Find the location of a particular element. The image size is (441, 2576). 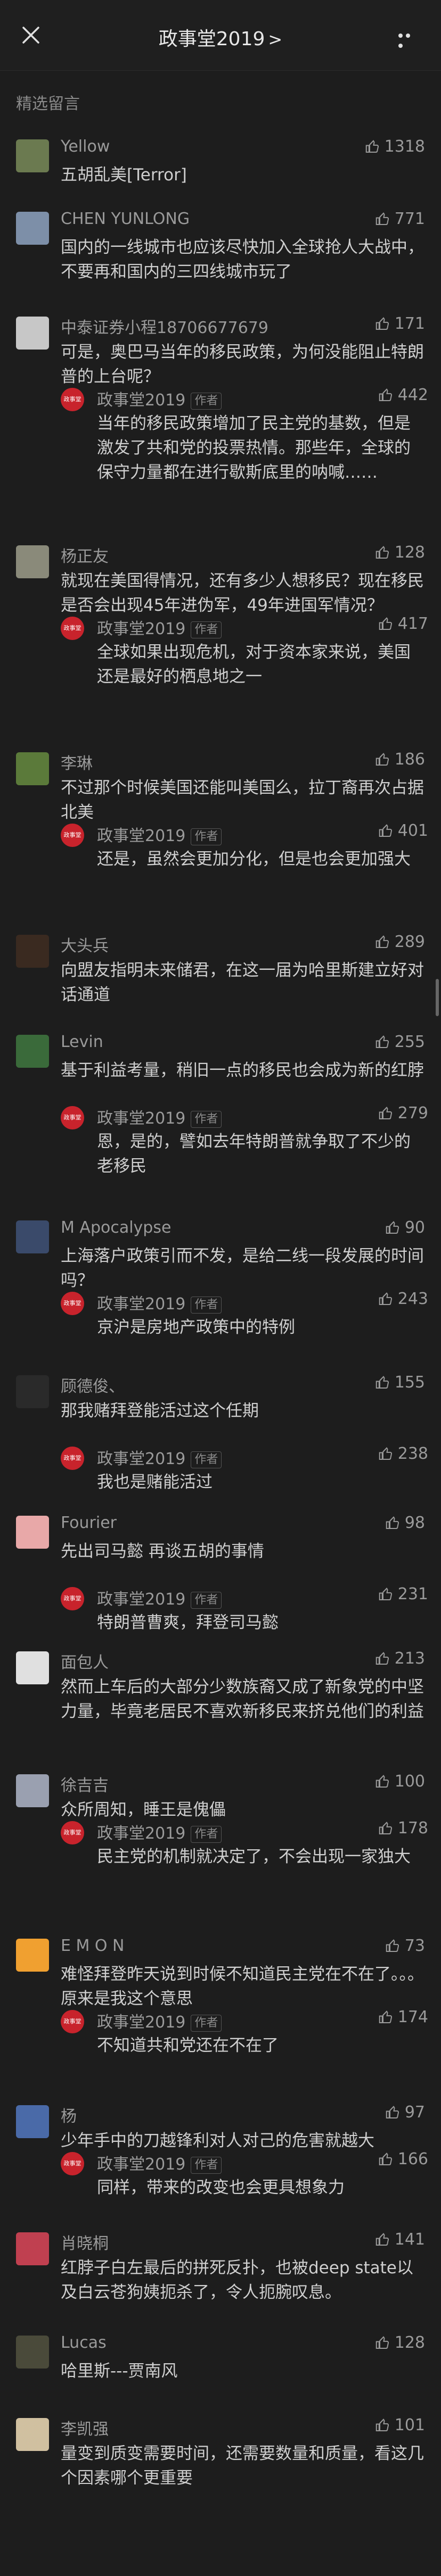

like-button: 1318 is located at coordinates (395, 146).